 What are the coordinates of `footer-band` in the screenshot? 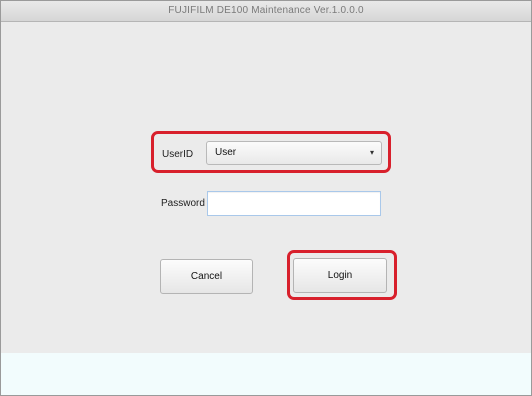 It's located at (266, 374).